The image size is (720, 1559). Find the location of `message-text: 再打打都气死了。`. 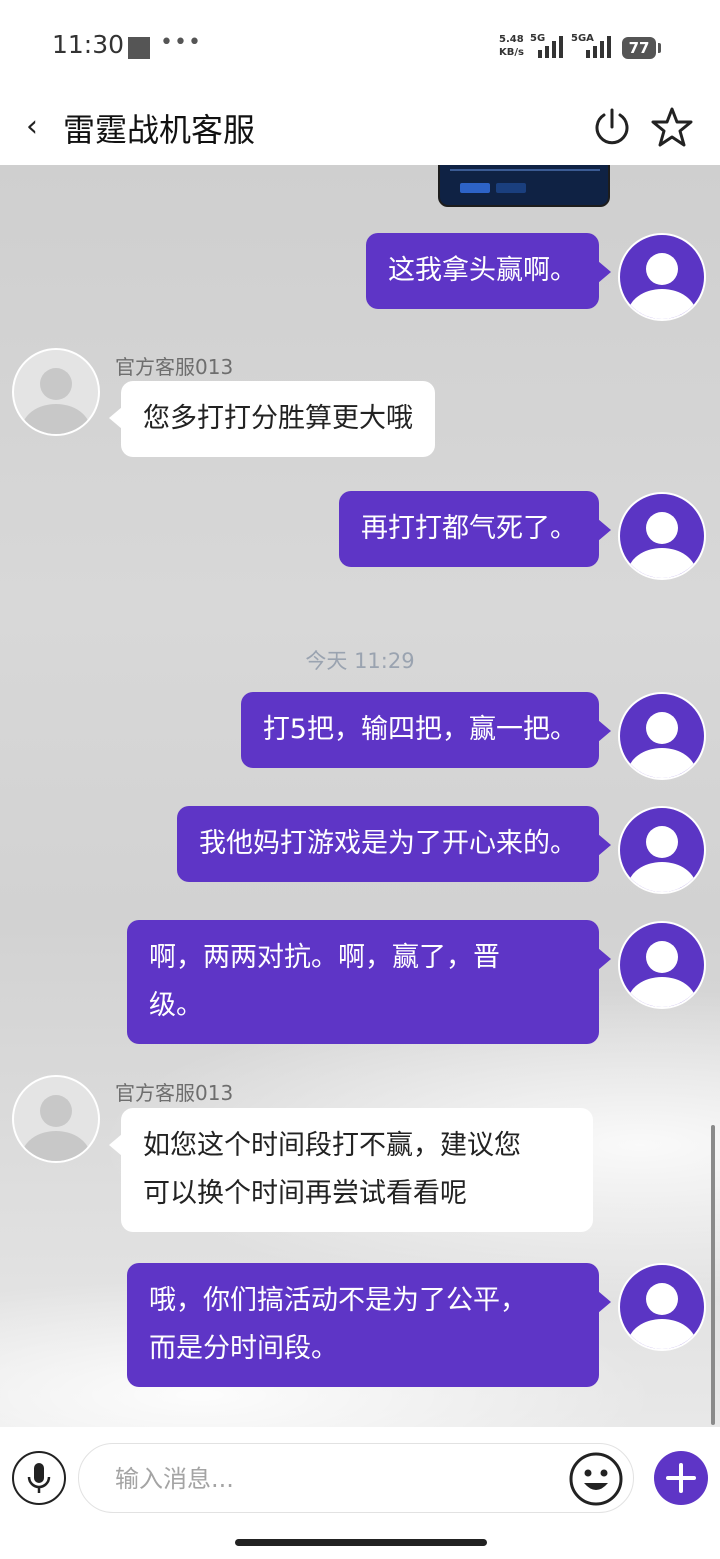

message-text: 再打打都气死了。 is located at coordinates (469, 528).